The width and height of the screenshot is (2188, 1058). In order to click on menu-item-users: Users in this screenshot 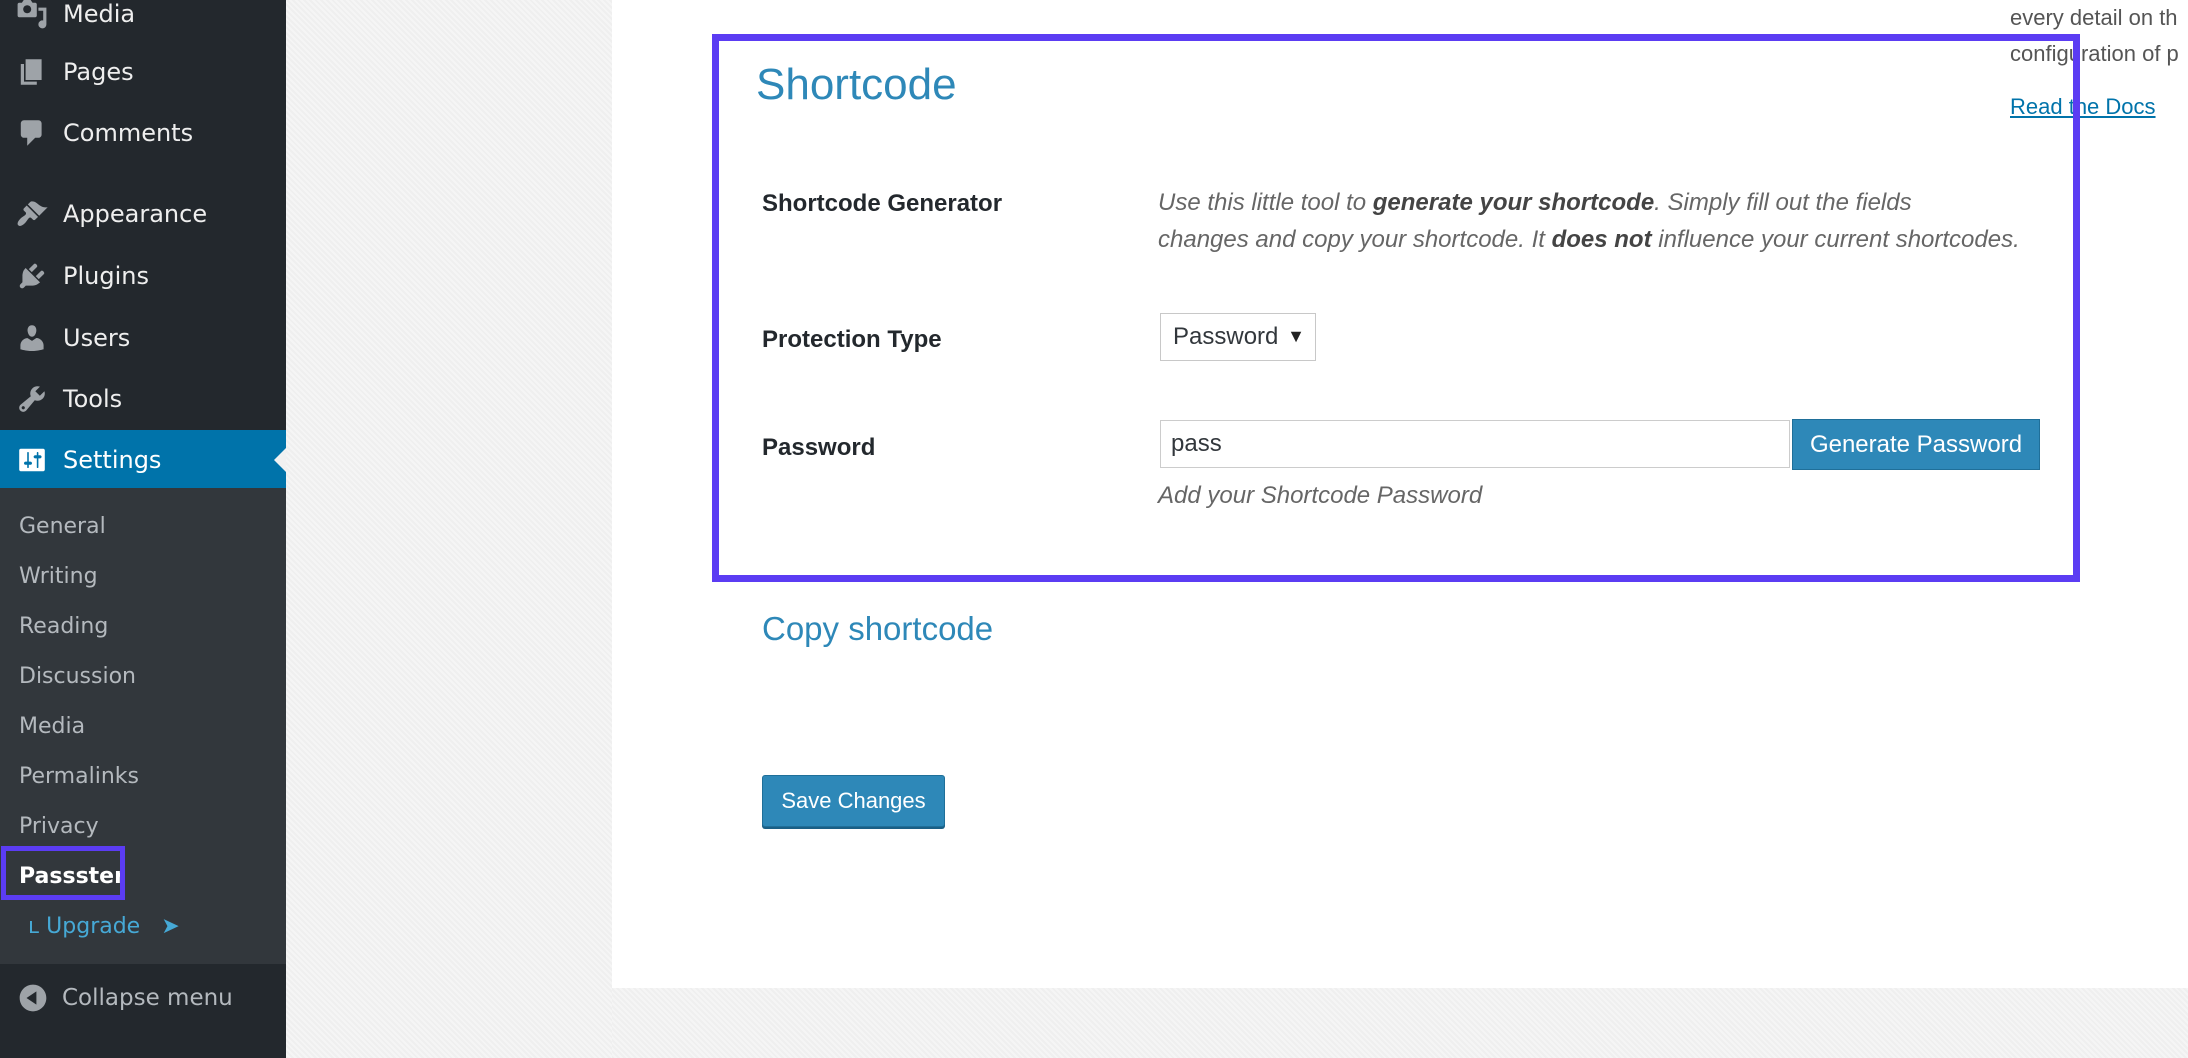, I will do `click(143, 338)`.